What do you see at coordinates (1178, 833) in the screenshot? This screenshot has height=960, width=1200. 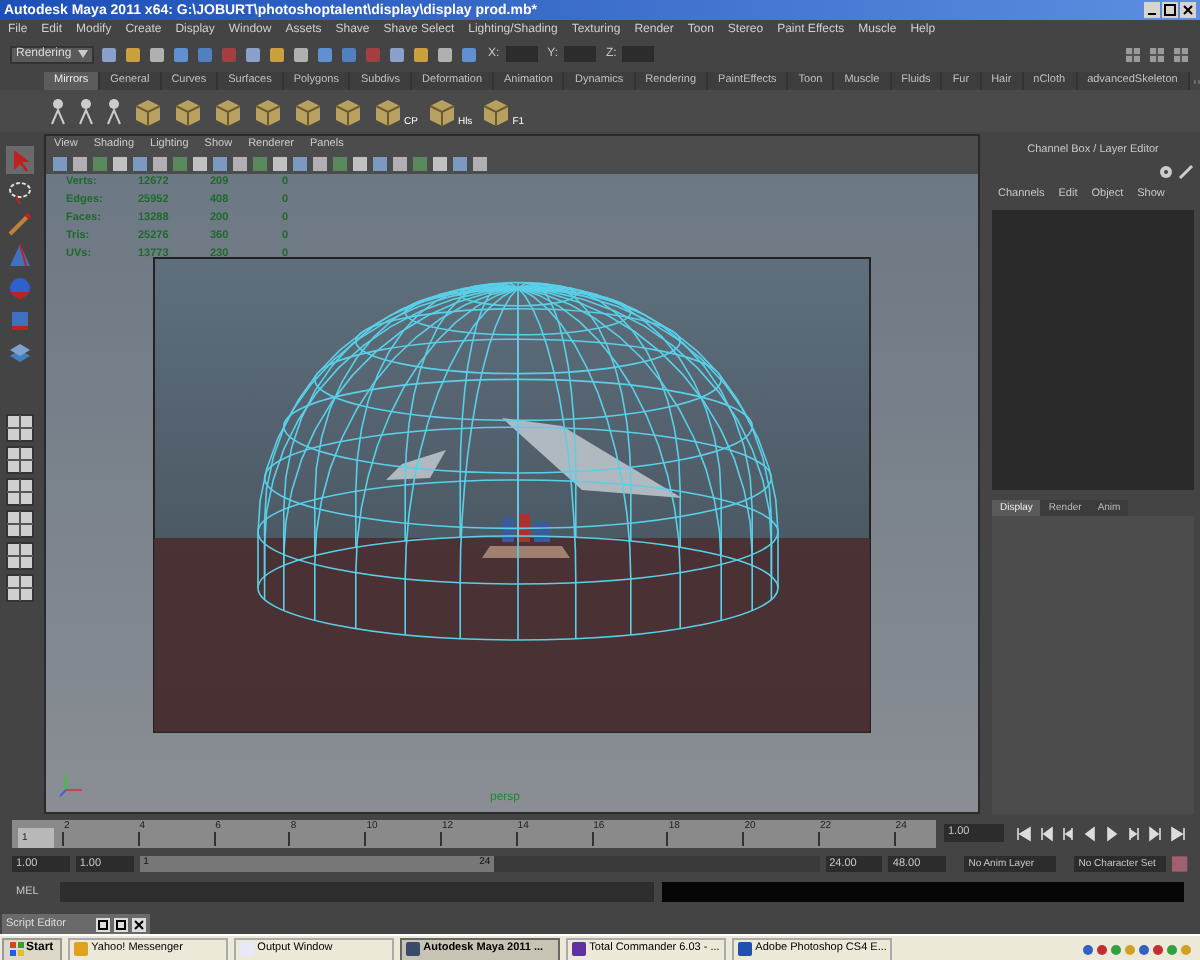 I see `go-to-end-icon` at bounding box center [1178, 833].